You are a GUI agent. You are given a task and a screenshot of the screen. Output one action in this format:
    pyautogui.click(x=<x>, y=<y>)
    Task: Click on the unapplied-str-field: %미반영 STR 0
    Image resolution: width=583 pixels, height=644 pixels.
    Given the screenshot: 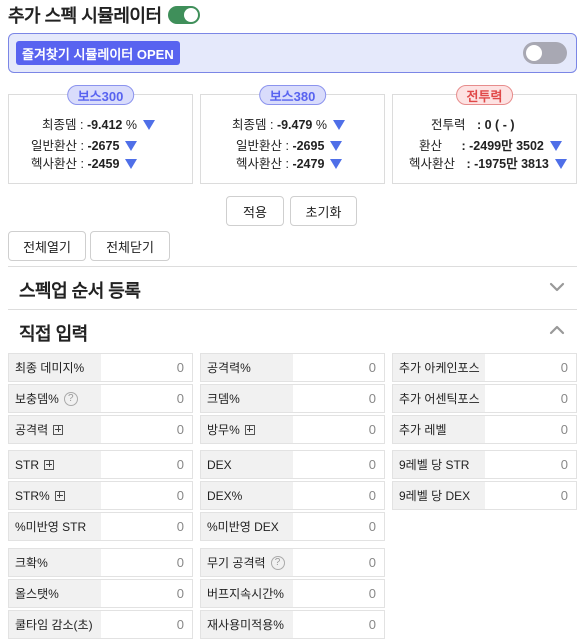 What is the action you would take?
    pyautogui.click(x=100, y=526)
    